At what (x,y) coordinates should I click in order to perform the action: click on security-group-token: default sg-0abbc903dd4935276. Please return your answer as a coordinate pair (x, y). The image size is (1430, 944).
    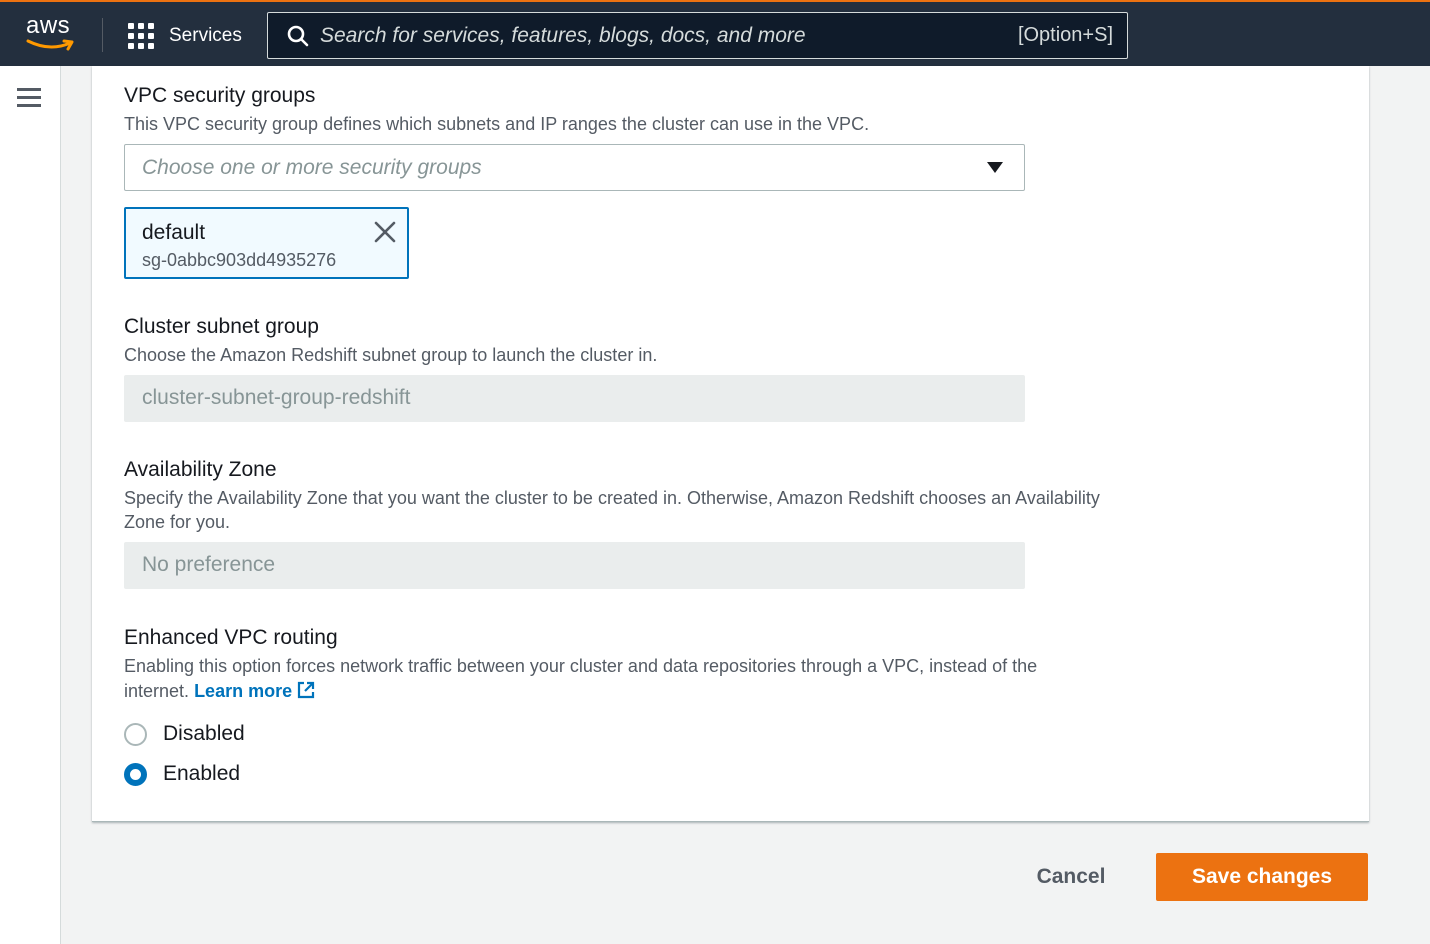
    Looking at the image, I should click on (266, 243).